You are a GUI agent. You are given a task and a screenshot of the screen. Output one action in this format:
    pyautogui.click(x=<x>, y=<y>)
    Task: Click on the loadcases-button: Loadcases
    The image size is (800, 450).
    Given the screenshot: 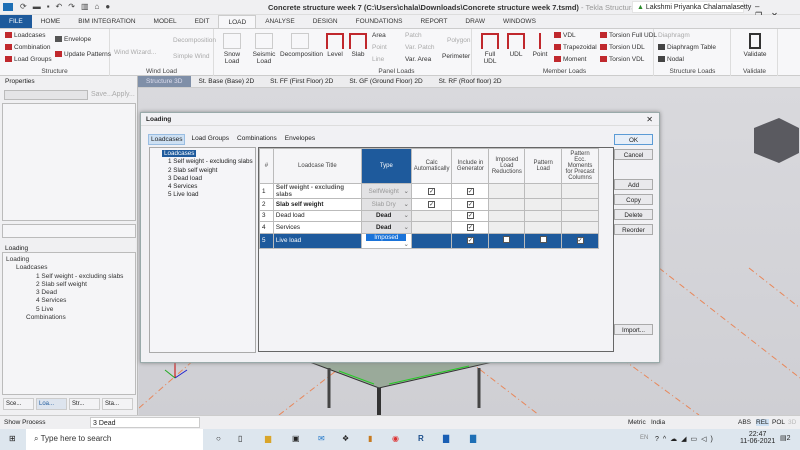 What is the action you would take?
    pyautogui.click(x=25, y=35)
    